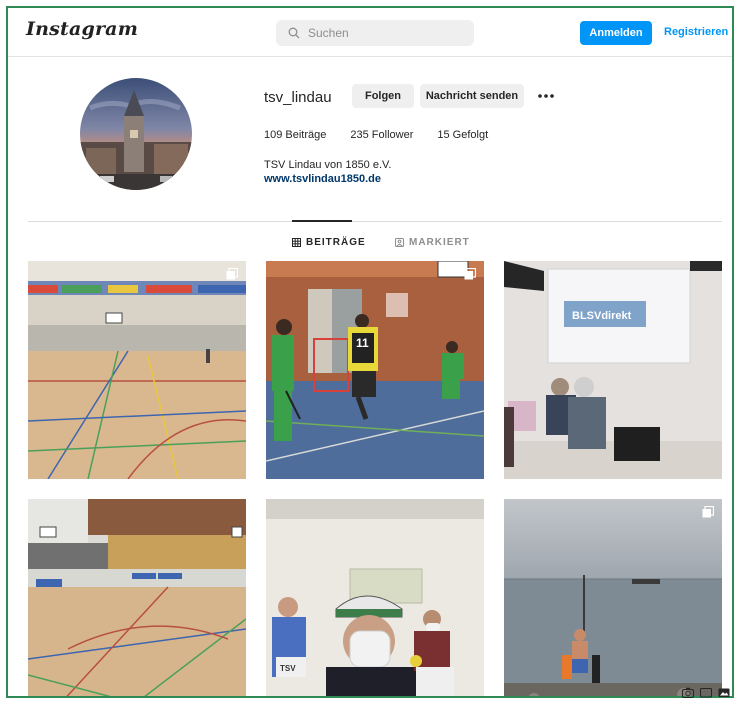  What do you see at coordinates (328, 165) in the screenshot?
I see `bio-full-name: TSV Lindau von 1850 e.V.` at bounding box center [328, 165].